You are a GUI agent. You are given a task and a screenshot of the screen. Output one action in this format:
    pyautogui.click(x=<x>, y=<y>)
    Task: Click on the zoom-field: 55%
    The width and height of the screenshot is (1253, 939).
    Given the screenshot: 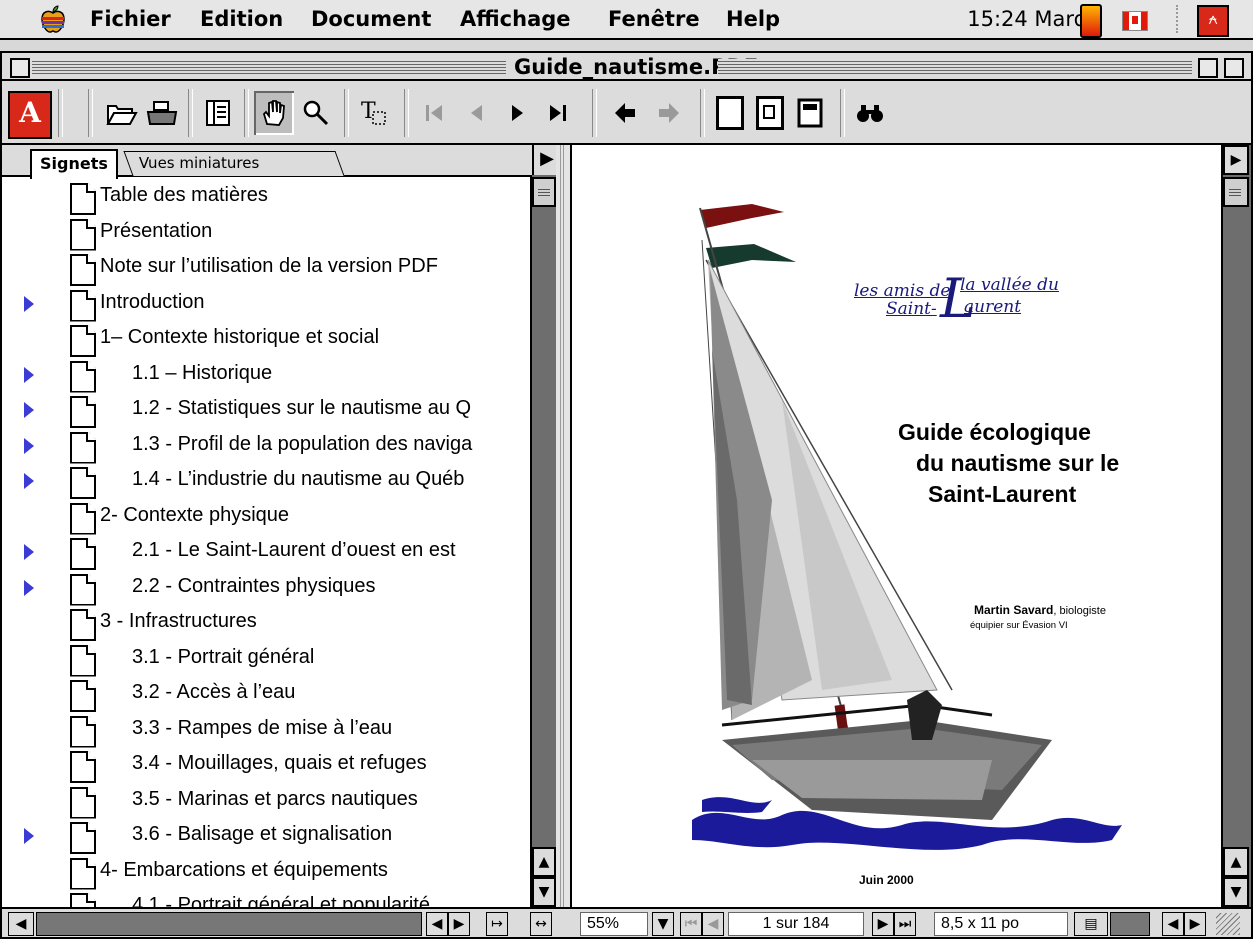 What is the action you would take?
    pyautogui.click(x=614, y=924)
    